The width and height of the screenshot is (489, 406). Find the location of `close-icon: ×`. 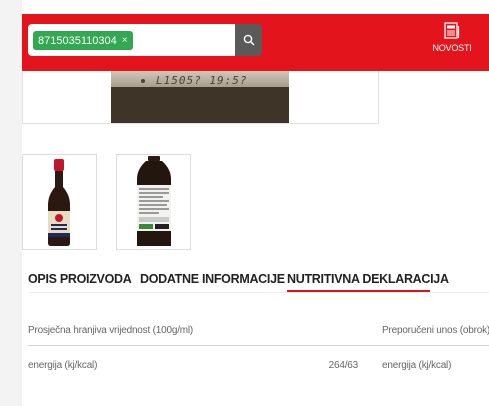

close-icon: × is located at coordinates (125, 40).